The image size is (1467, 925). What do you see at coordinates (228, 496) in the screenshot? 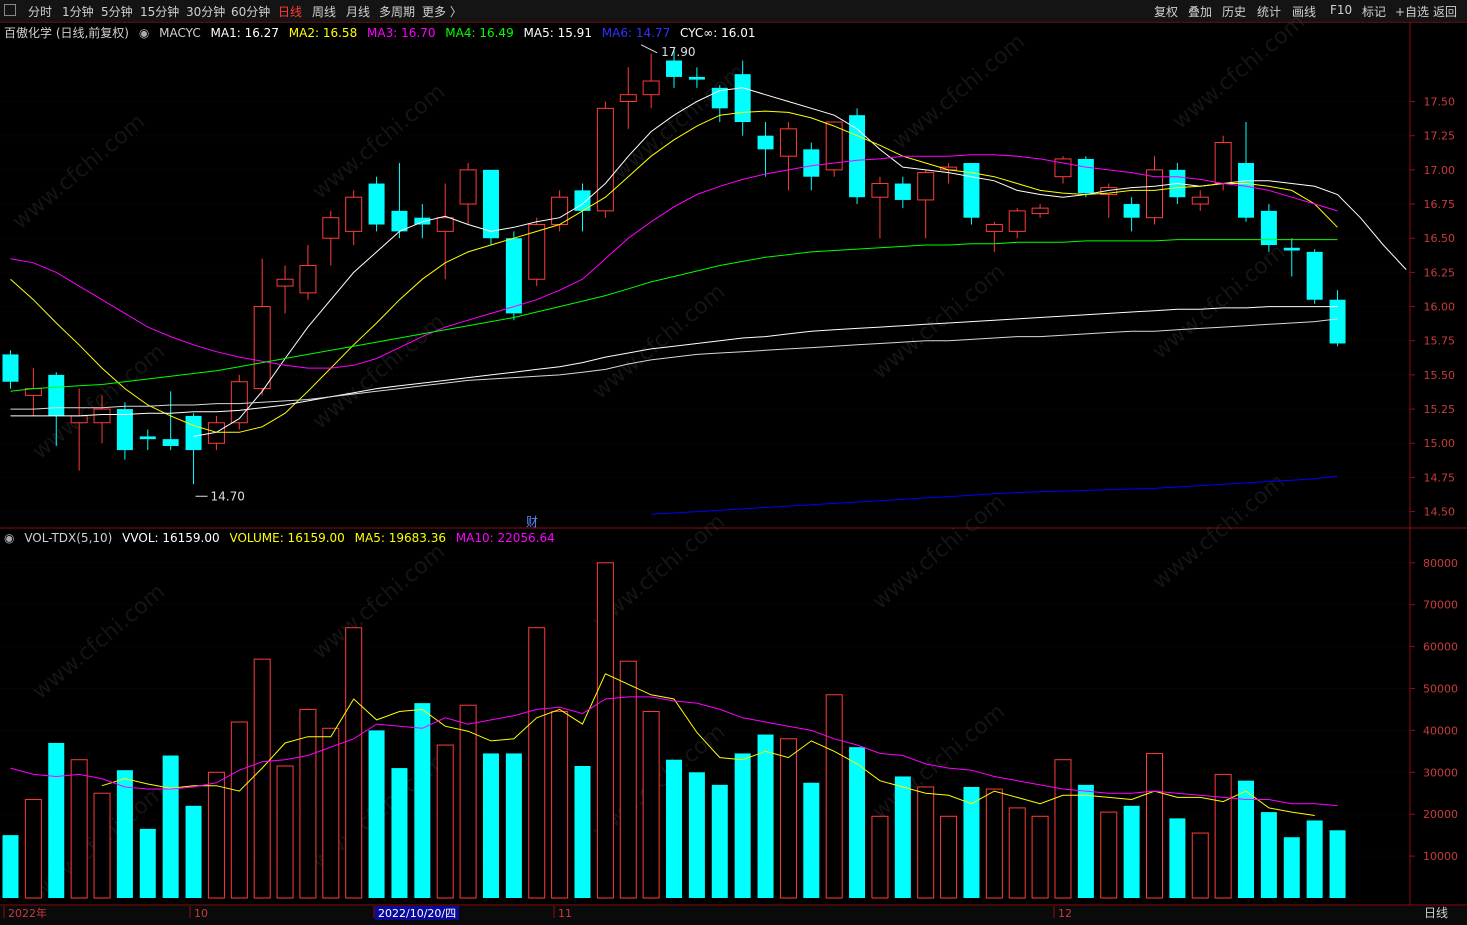
I see `low-label: 14.70` at bounding box center [228, 496].